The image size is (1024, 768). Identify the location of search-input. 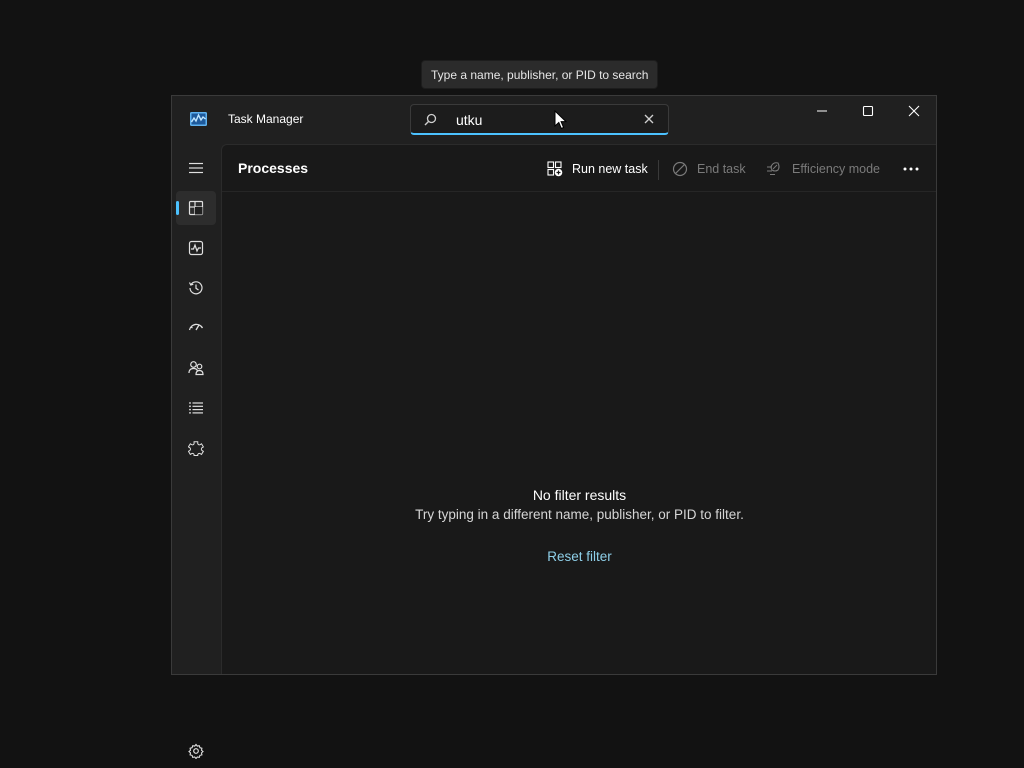
(541, 120).